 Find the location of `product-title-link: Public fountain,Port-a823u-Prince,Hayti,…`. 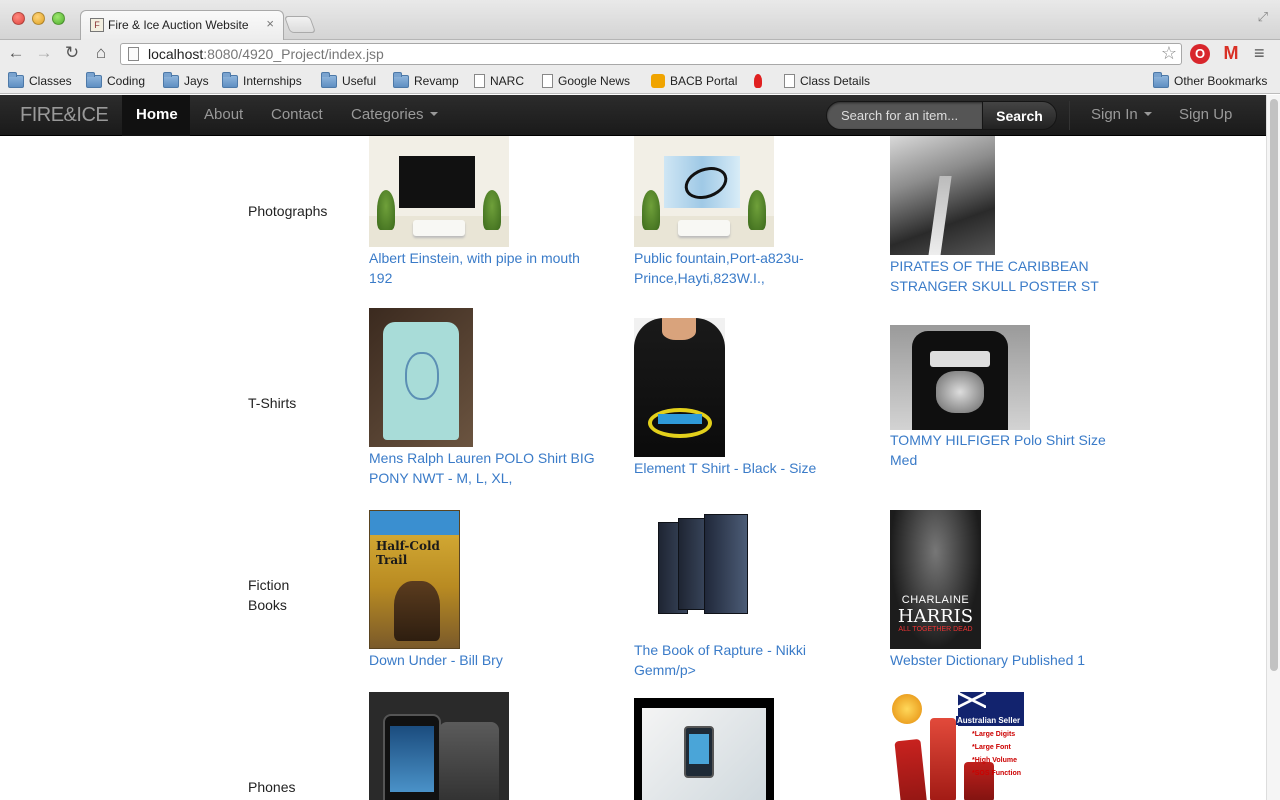

product-title-link: Public fountain,Port-a823u-Prince,Hayti,… is located at coordinates (749, 268).